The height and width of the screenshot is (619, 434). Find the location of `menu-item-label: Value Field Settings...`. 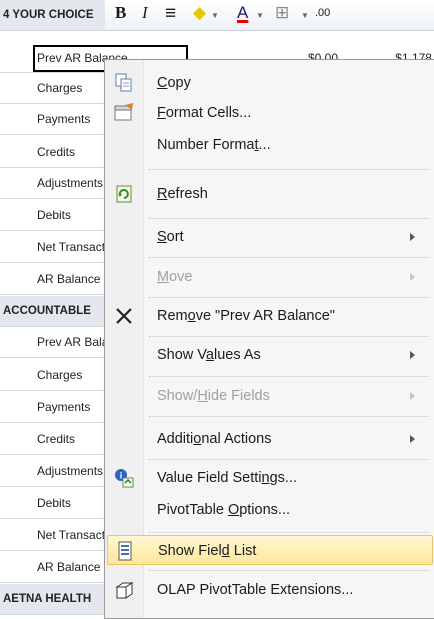

menu-item-label: Value Field Settings... is located at coordinates (227, 478).